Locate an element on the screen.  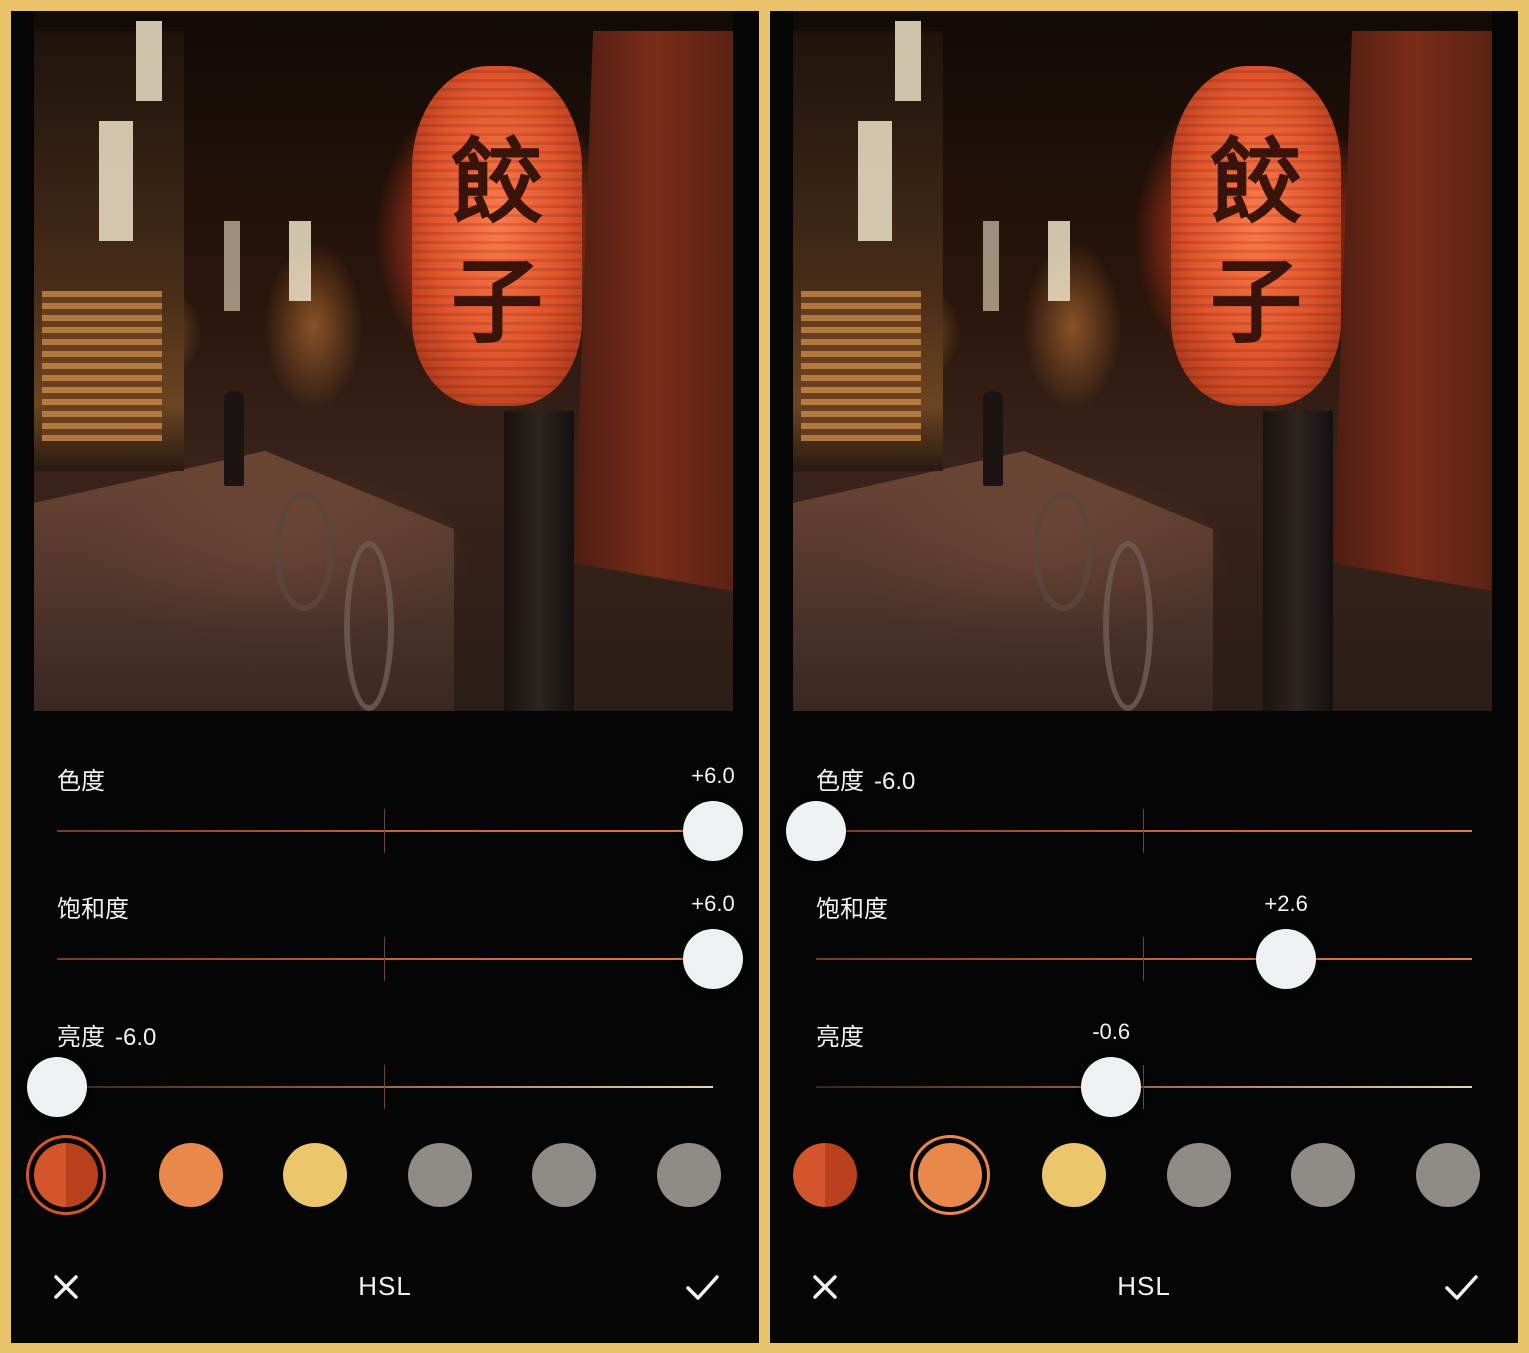
lightness-value: -0.6 is located at coordinates (1111, 1031).